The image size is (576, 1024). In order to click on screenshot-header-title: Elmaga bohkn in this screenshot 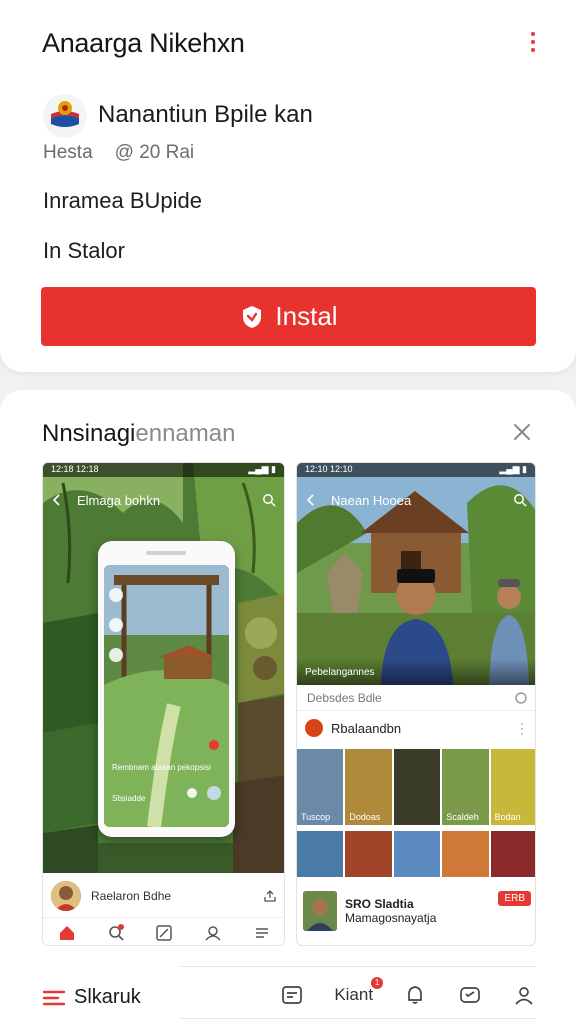, I will do `click(119, 500)`.